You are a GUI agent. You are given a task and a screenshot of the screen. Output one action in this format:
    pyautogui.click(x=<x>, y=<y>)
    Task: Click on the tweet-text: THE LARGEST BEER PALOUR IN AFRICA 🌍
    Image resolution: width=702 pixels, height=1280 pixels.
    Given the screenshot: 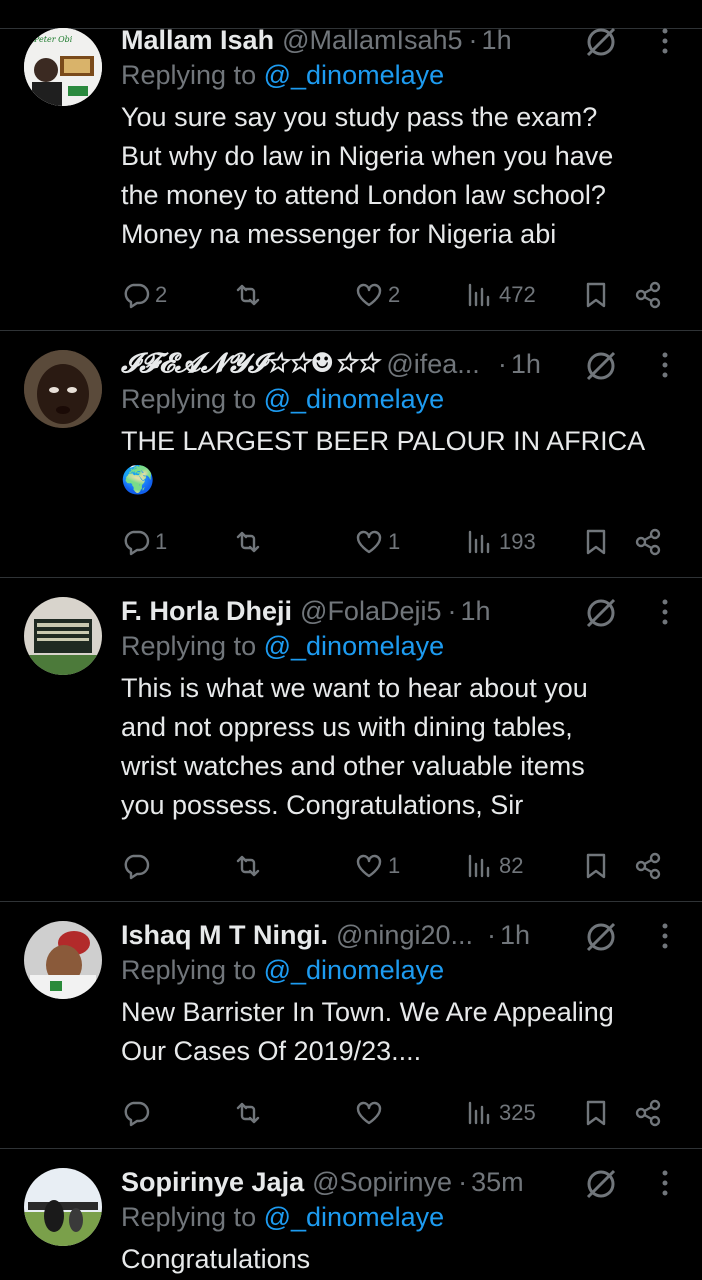 What is the action you would take?
    pyautogui.click(x=399, y=461)
    